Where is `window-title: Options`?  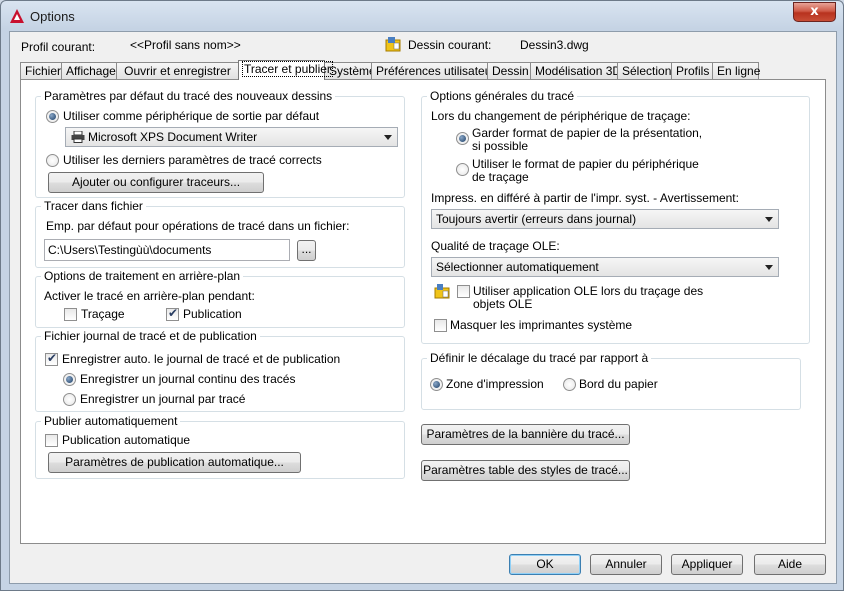 window-title: Options is located at coordinates (52, 16).